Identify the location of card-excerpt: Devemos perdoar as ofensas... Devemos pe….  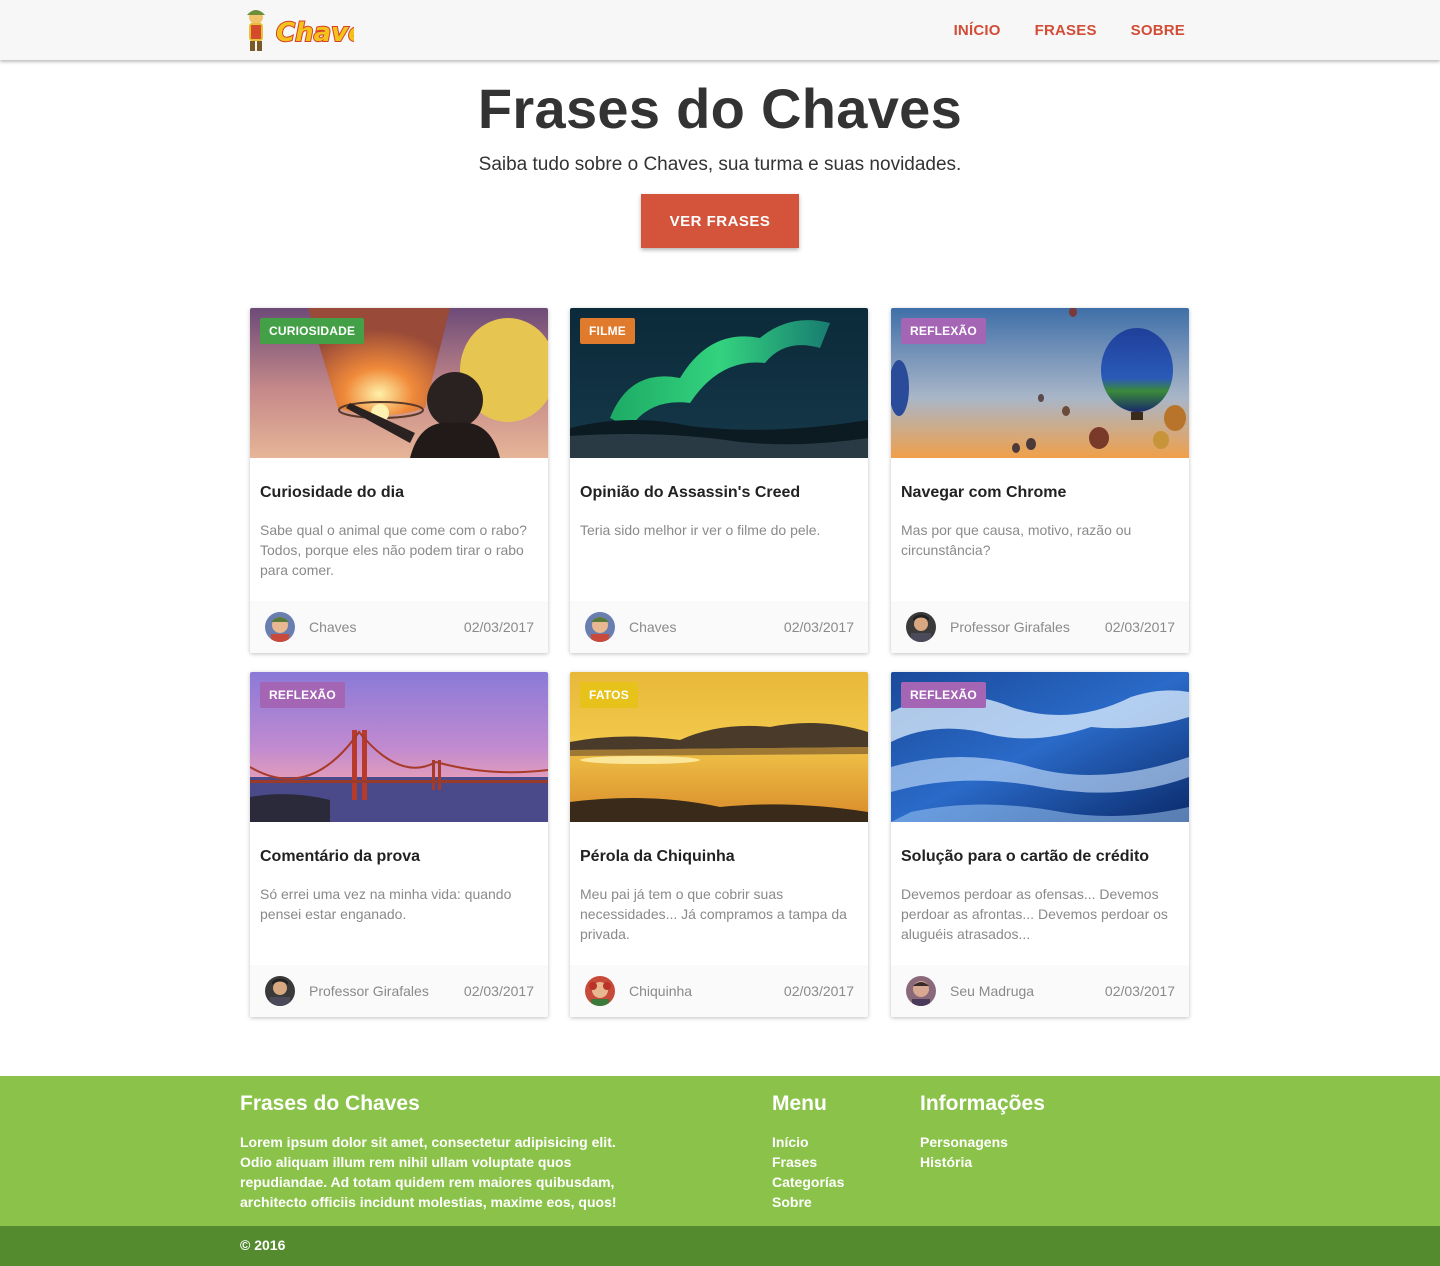
(1034, 914).